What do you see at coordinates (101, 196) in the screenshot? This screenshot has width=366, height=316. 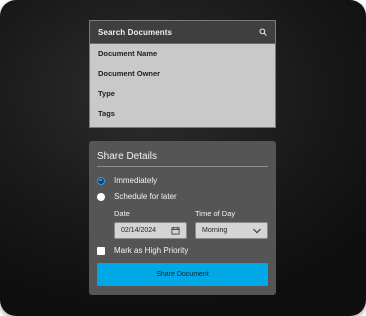 I see `radio-unselected-icon` at bounding box center [101, 196].